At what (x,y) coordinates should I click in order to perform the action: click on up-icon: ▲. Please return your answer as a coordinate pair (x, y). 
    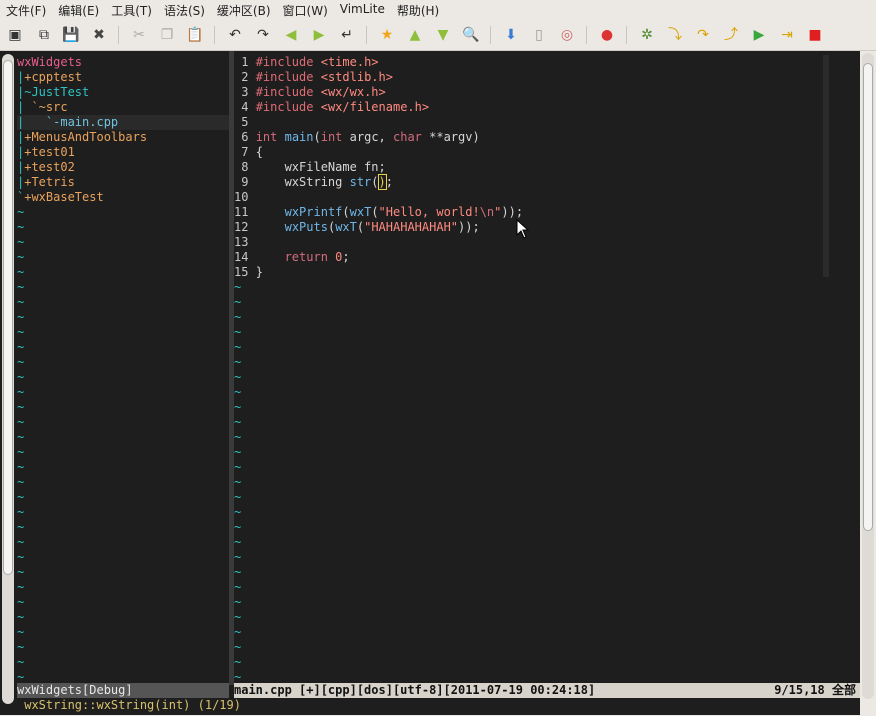
    Looking at the image, I should click on (415, 35).